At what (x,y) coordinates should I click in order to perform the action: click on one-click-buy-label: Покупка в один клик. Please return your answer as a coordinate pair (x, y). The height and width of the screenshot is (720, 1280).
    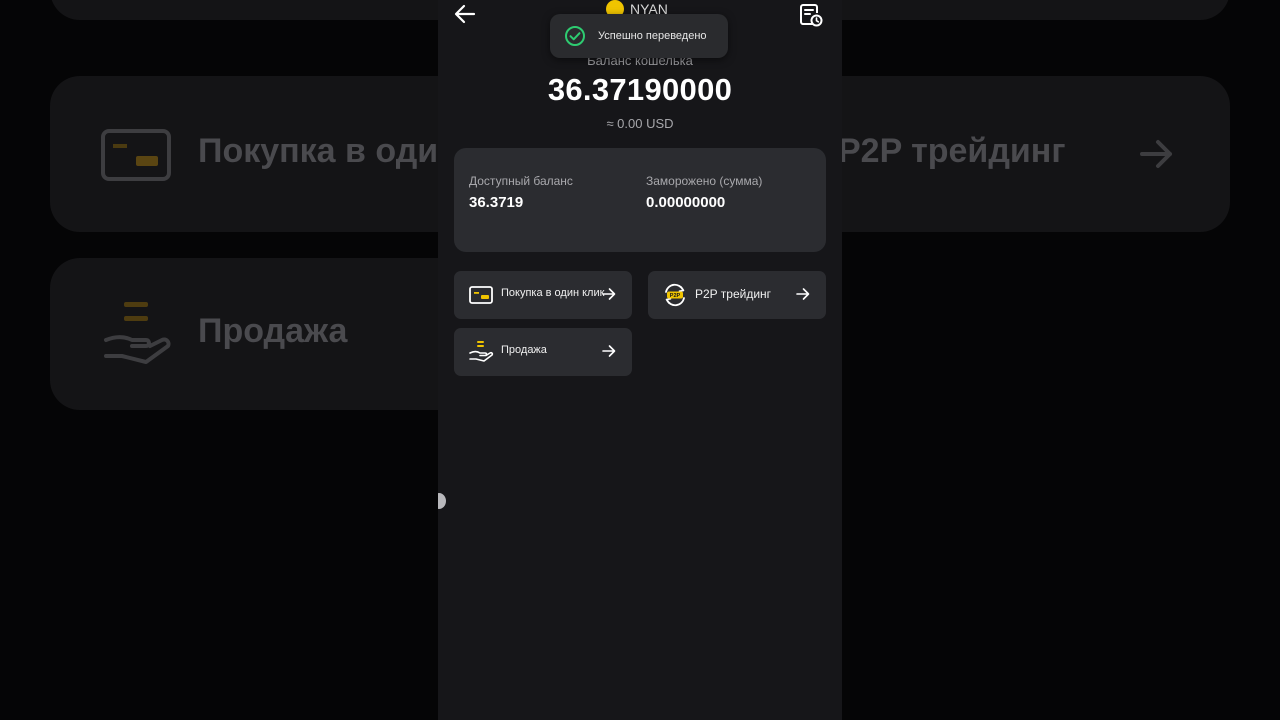
    Looking at the image, I should click on (553, 293).